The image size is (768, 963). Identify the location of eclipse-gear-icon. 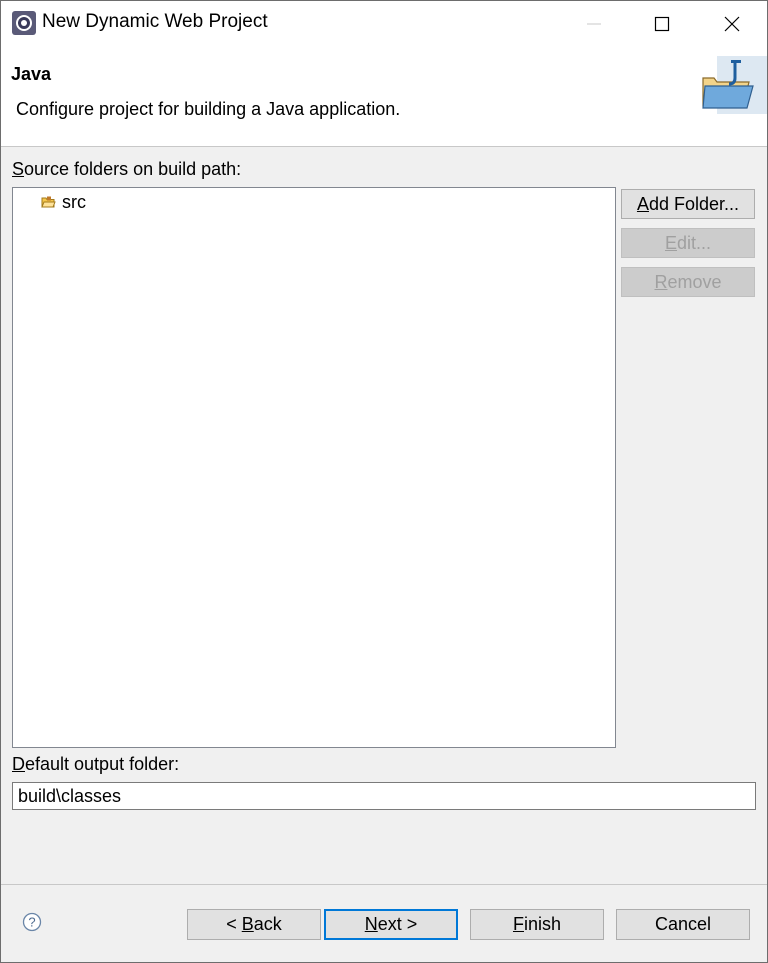
(24, 23).